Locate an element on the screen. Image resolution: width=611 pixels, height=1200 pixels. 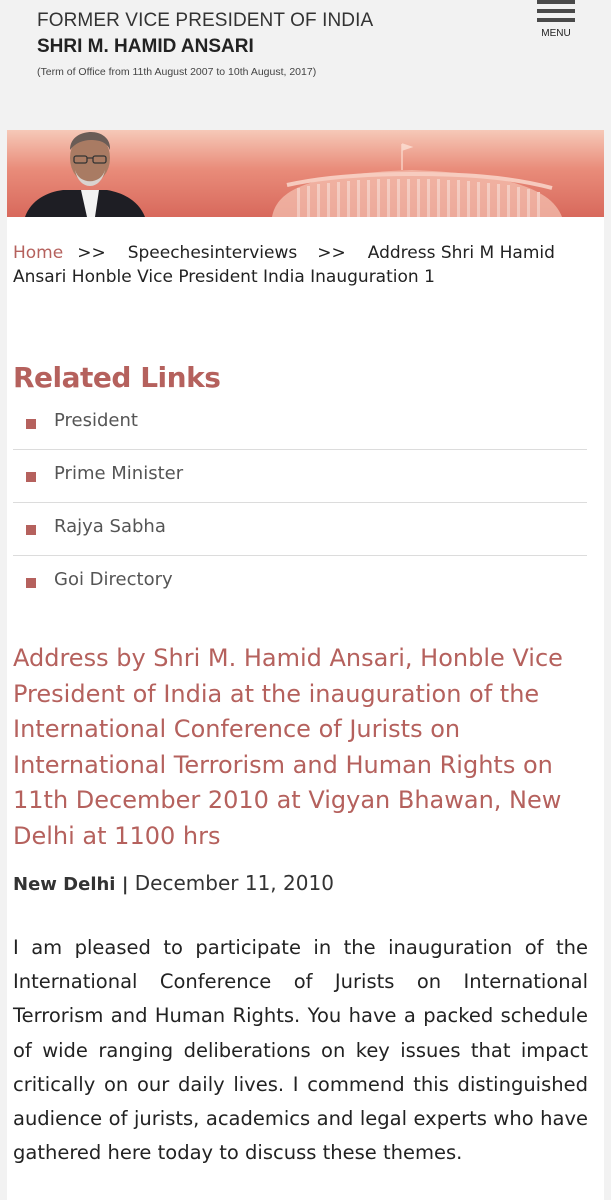
related-link-label: Goi Directory is located at coordinates (113, 579).